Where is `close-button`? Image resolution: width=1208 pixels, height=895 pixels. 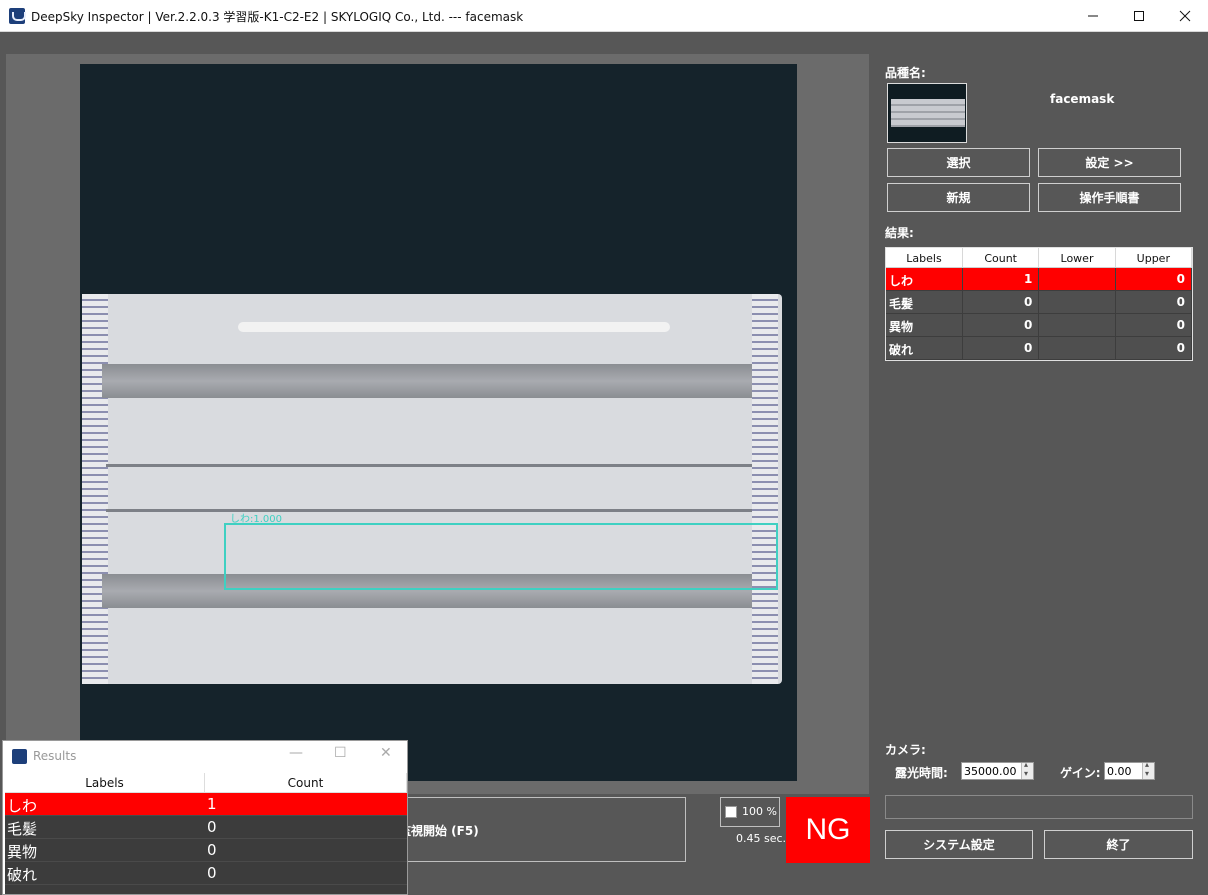 close-button is located at coordinates (1185, 15).